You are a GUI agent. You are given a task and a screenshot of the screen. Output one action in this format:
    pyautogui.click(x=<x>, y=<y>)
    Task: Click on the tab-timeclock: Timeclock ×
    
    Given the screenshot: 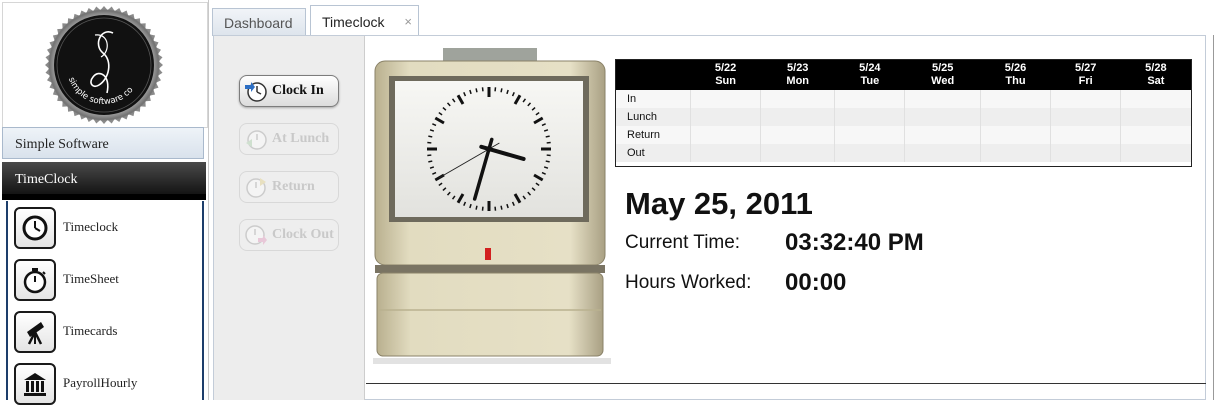 What is the action you would take?
    pyautogui.click(x=364, y=20)
    